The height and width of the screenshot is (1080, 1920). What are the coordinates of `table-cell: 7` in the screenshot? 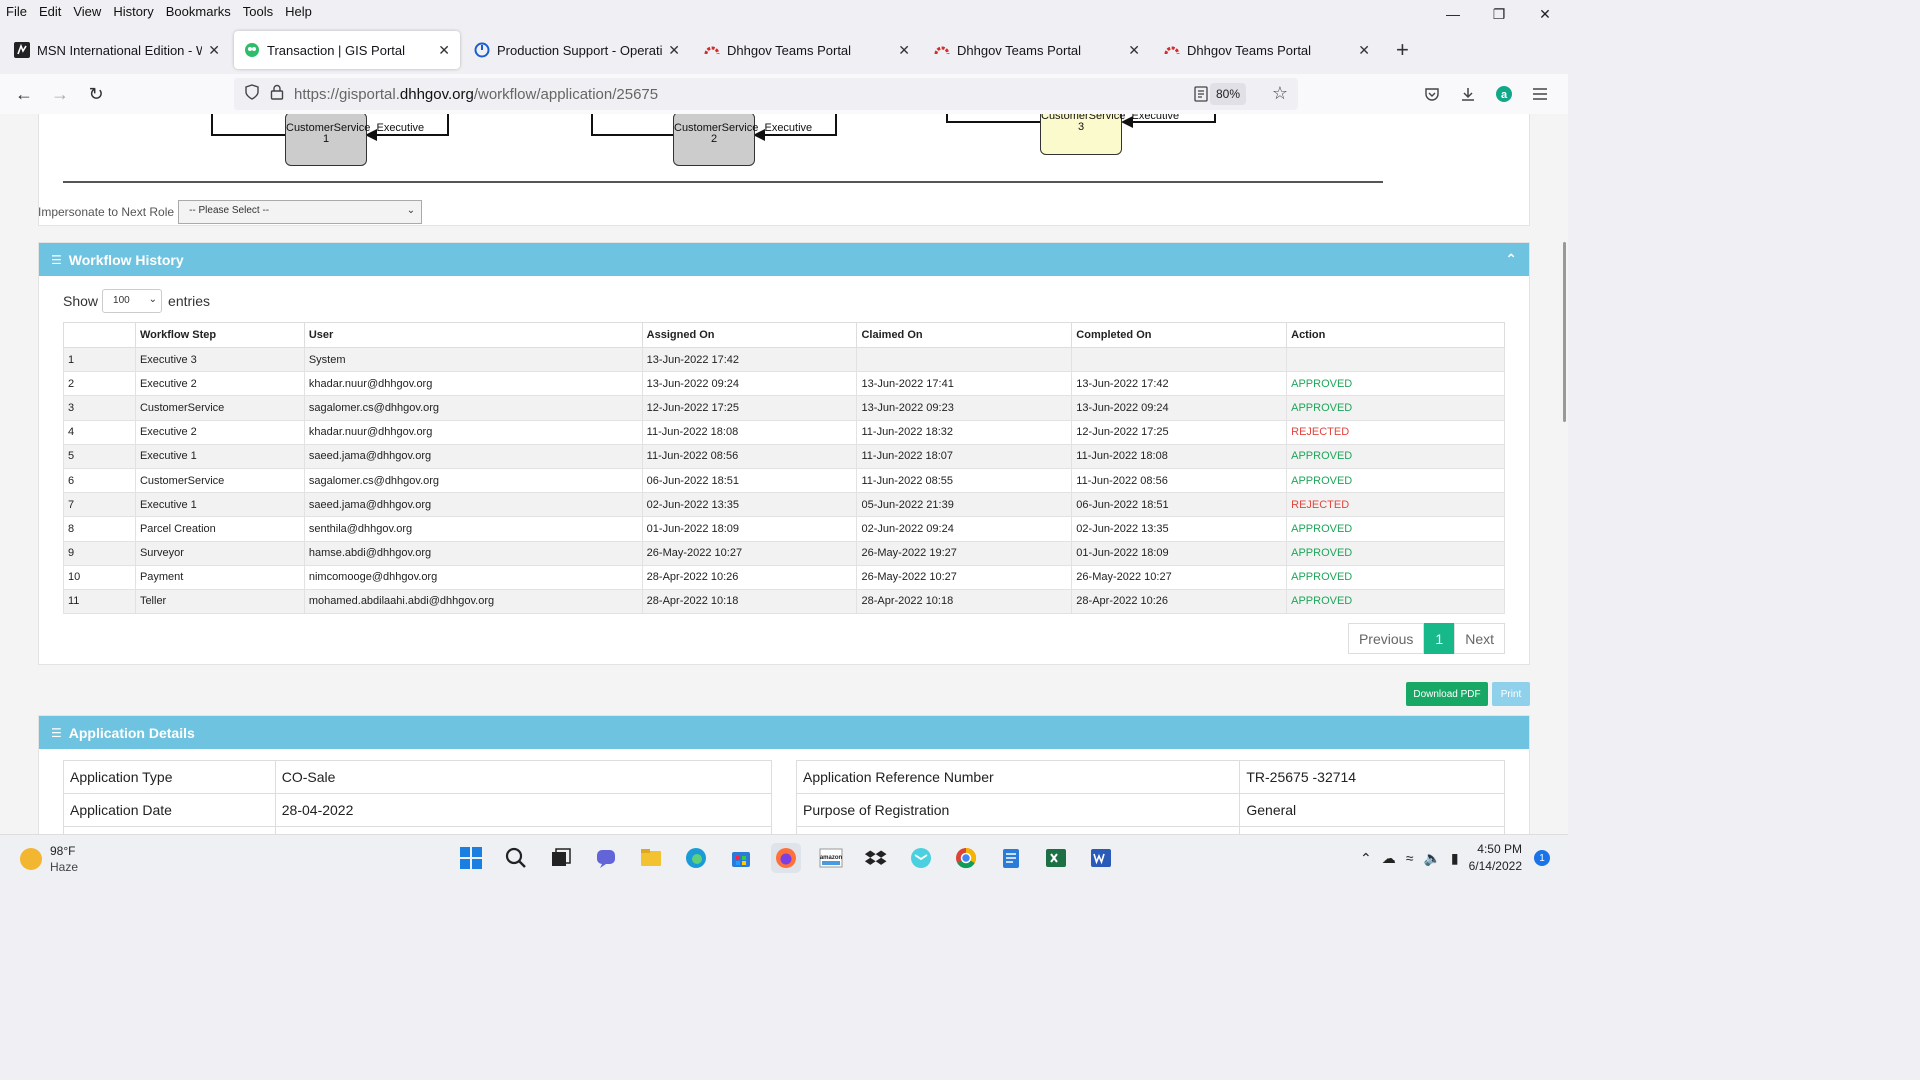 It's located at (99, 505).